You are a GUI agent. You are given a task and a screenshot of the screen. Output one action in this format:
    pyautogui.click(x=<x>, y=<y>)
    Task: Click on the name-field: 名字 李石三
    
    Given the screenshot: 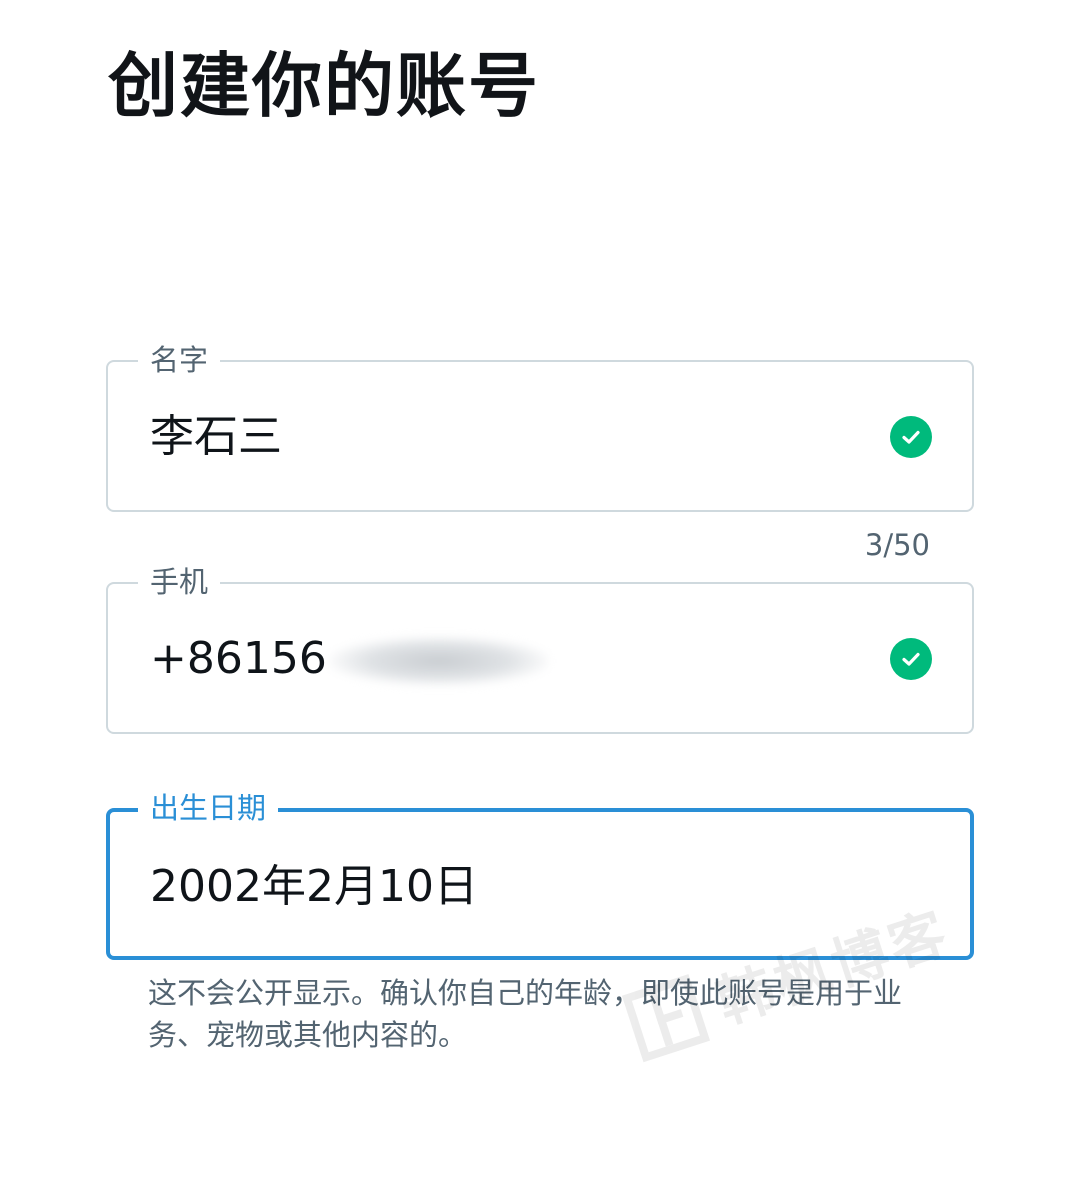 What is the action you would take?
    pyautogui.click(x=540, y=426)
    